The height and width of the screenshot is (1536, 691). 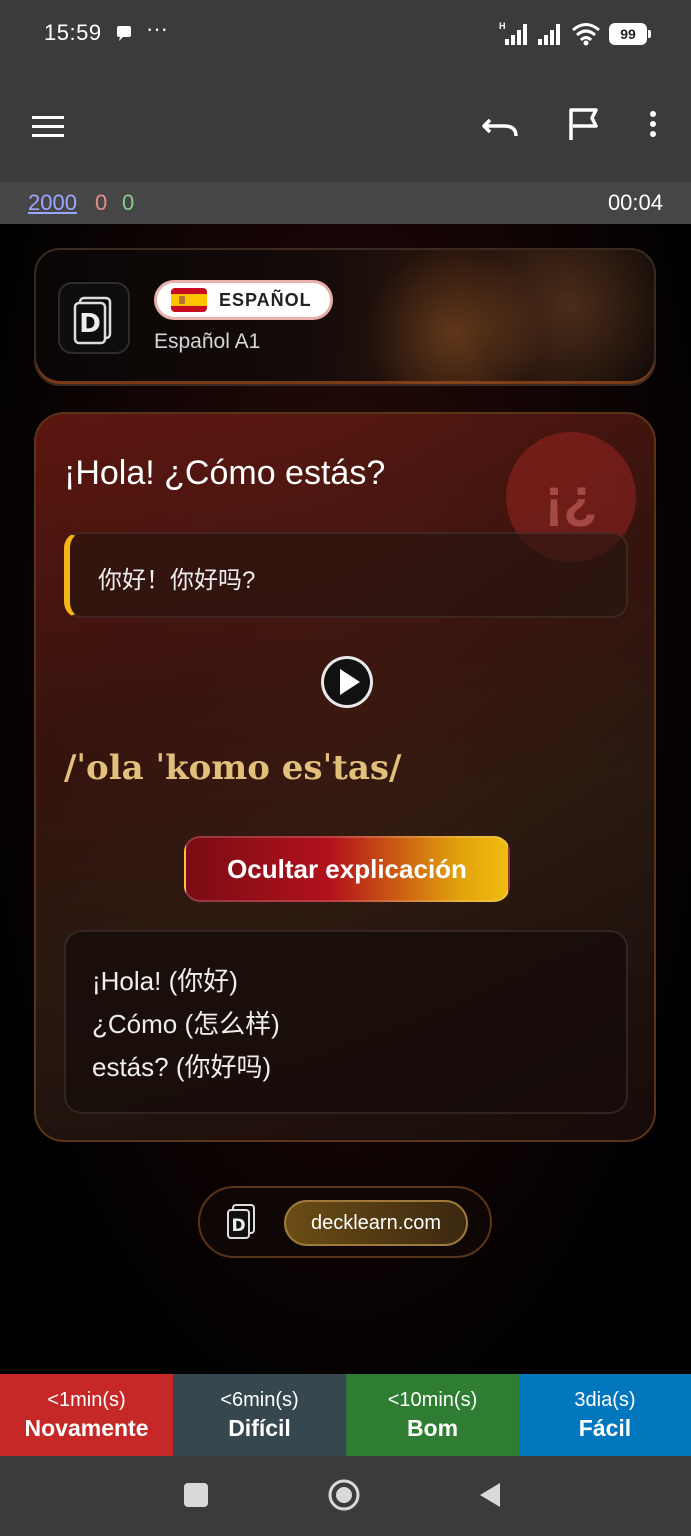 What do you see at coordinates (259, 1428) in the screenshot?
I see `hard-label: Difícil` at bounding box center [259, 1428].